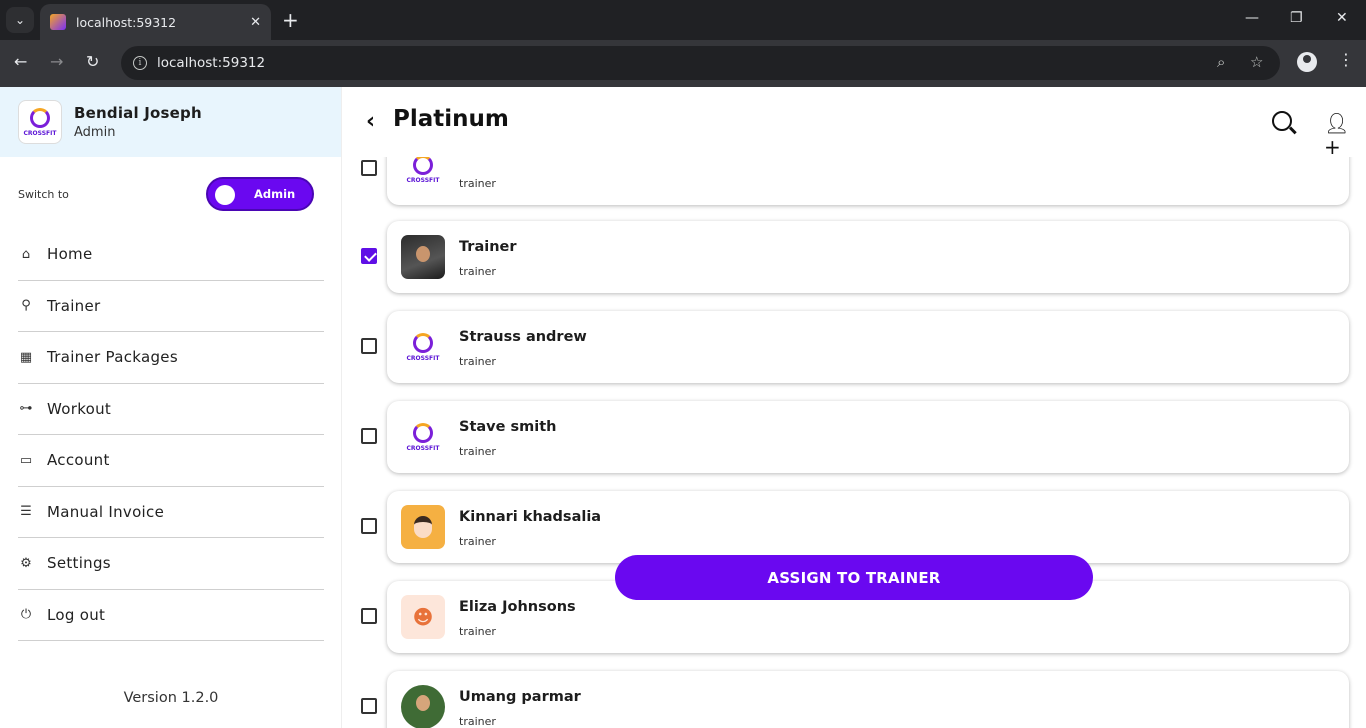 The image size is (1366, 728). Describe the element at coordinates (171, 615) in the screenshot. I see `sidebar-item-logout: ⏻ Log out` at that location.